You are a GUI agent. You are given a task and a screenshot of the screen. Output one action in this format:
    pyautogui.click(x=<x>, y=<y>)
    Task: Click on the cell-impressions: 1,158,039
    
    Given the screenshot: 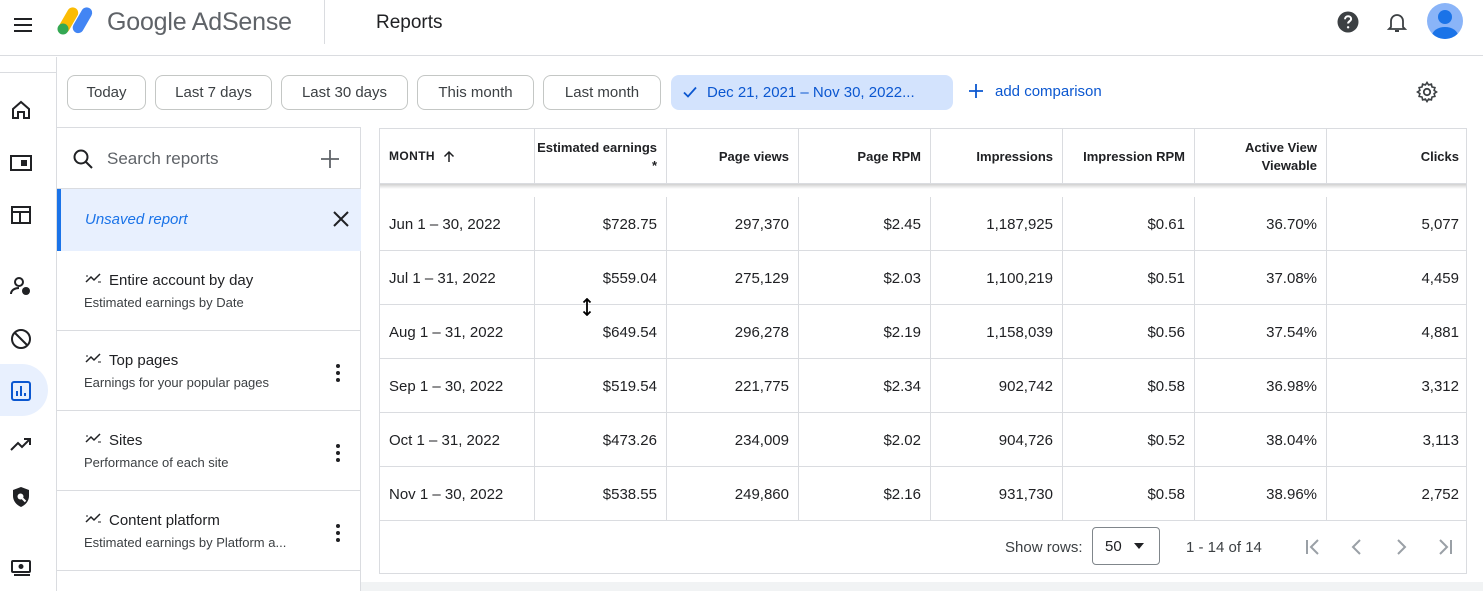 What is the action you would take?
    pyautogui.click(x=997, y=332)
    